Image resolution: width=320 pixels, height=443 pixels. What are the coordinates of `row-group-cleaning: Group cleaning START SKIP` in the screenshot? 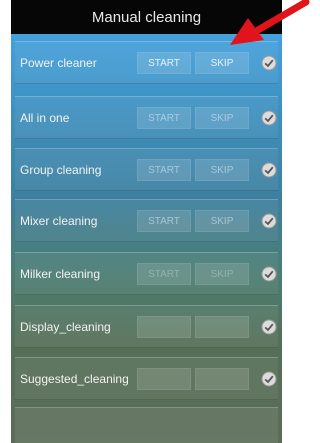 It's located at (146, 169).